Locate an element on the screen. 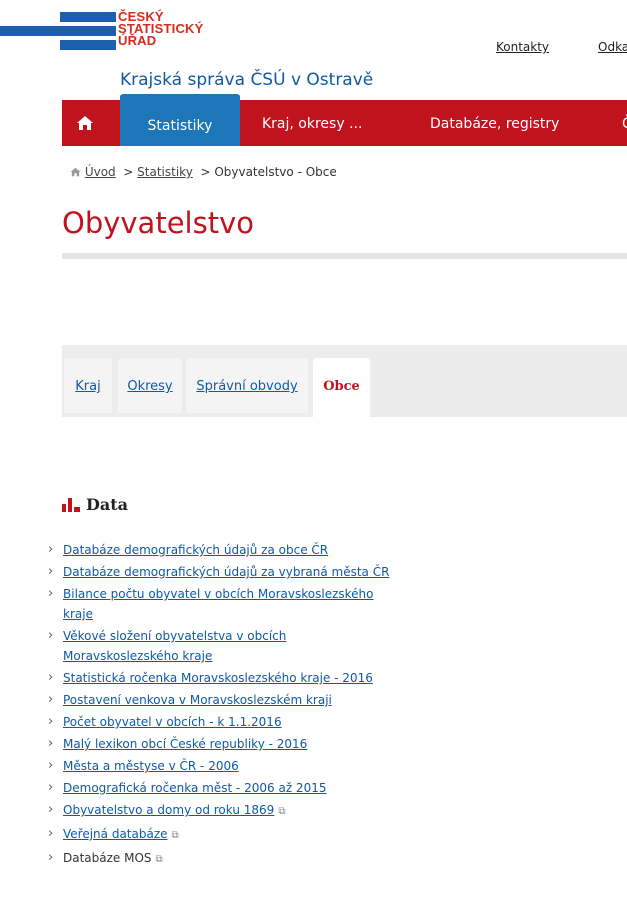 This screenshot has height=913, width=627. list-item: Databáze MOS⧉ is located at coordinates (248, 859).